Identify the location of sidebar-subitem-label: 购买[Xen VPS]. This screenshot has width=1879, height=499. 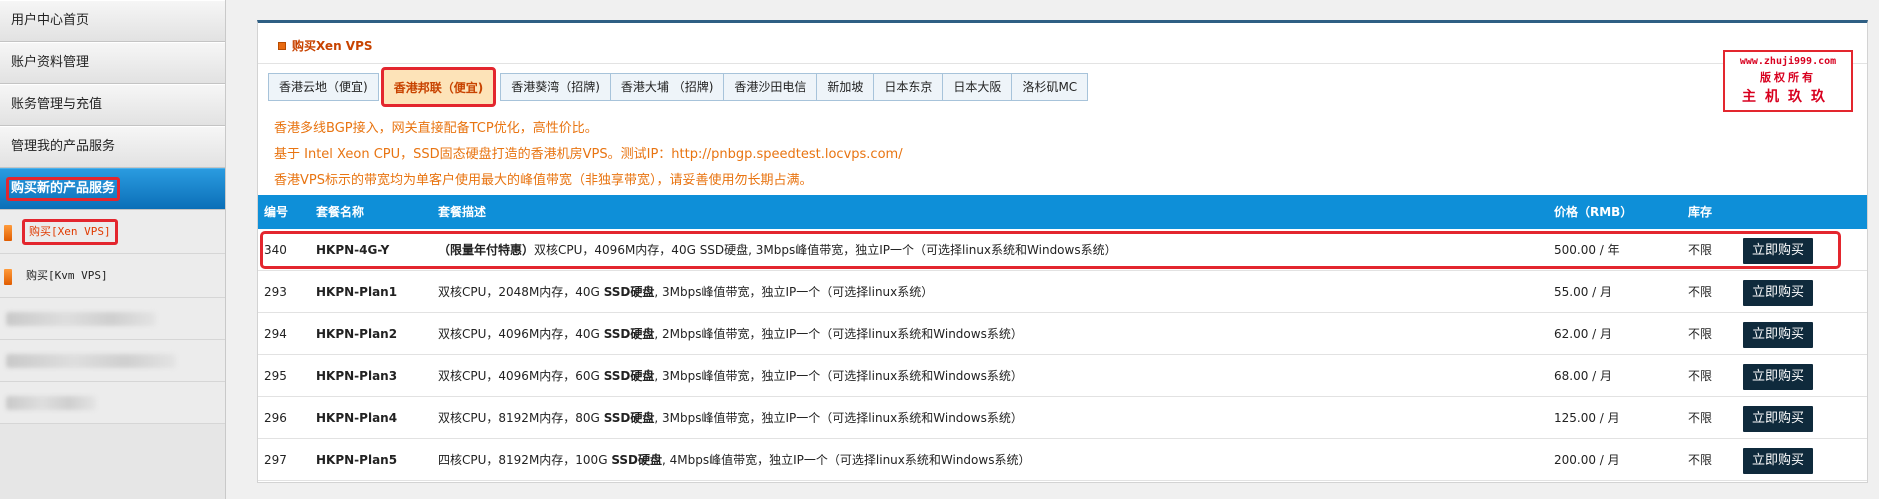
(70, 232).